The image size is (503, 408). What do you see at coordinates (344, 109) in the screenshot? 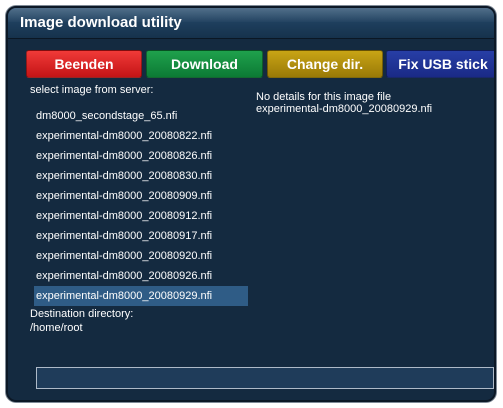
I see `details-filename: experimental-dm8000_20080929.nfi` at bounding box center [344, 109].